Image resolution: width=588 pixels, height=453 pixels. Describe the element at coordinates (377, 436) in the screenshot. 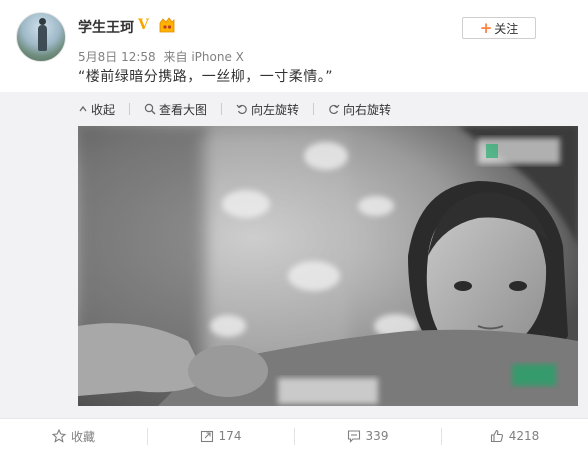

I see `comment-count: 339` at that location.